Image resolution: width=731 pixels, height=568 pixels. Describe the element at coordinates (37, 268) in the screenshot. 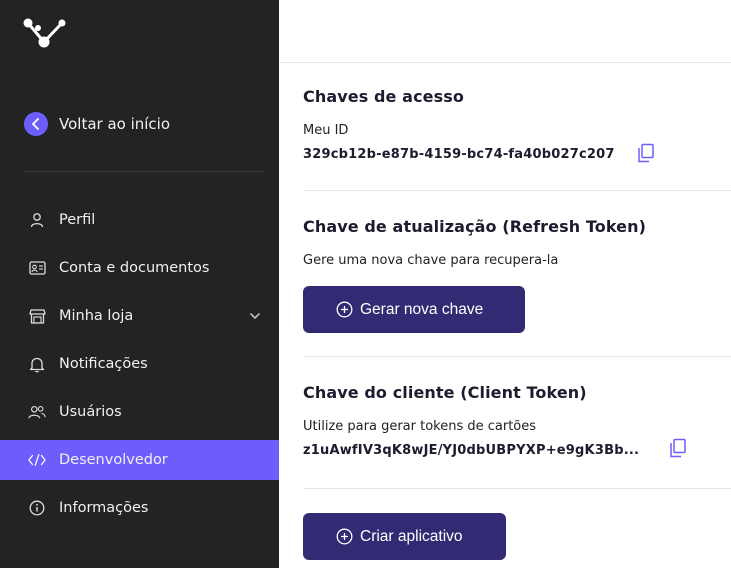

I see `id-card-icon` at that location.